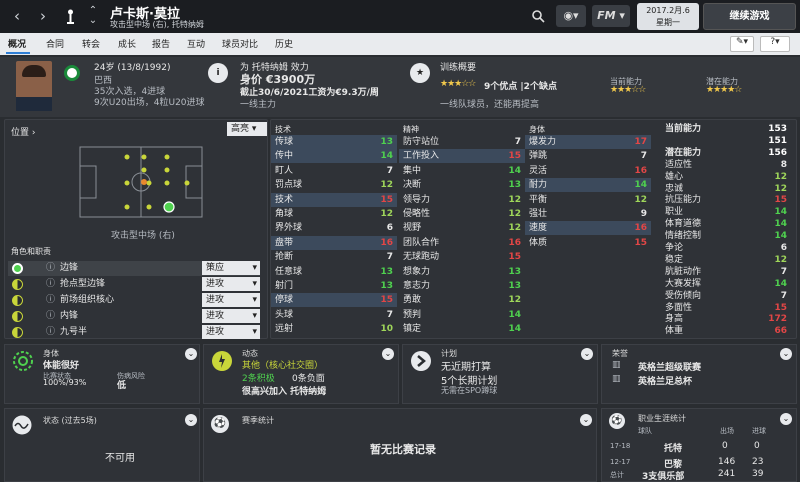  What do you see at coordinates (588, 214) in the screenshot?
I see `attribute-row: 强壮 9` at bounding box center [588, 214].